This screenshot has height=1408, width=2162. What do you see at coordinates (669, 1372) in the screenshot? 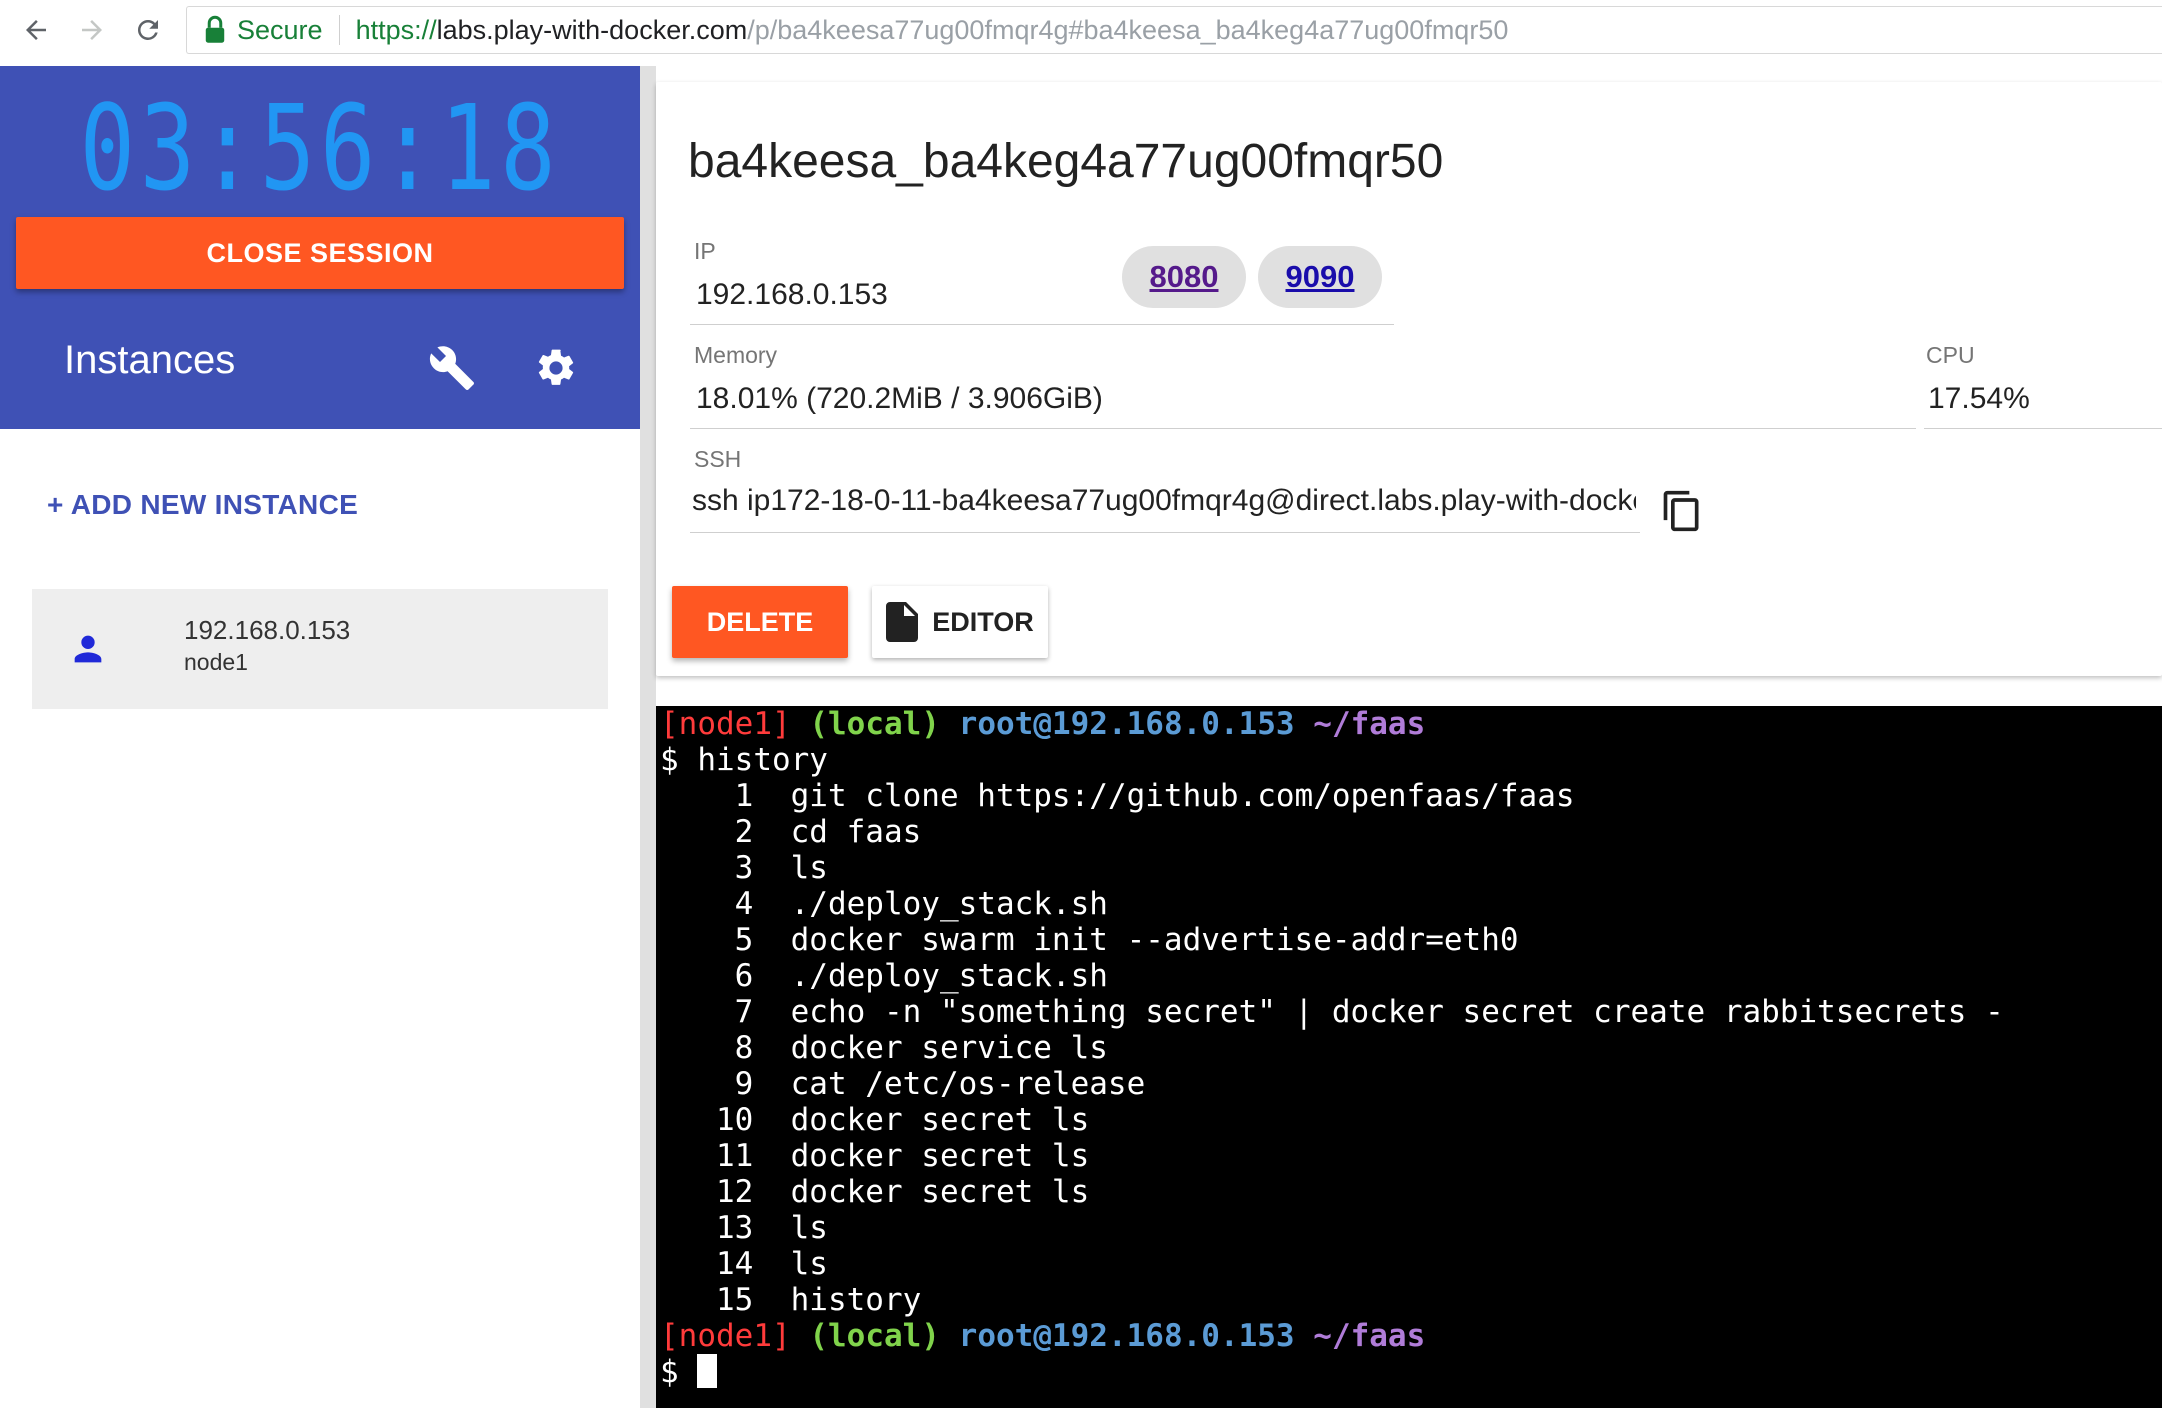
I see `prompt-symbol: $` at bounding box center [669, 1372].